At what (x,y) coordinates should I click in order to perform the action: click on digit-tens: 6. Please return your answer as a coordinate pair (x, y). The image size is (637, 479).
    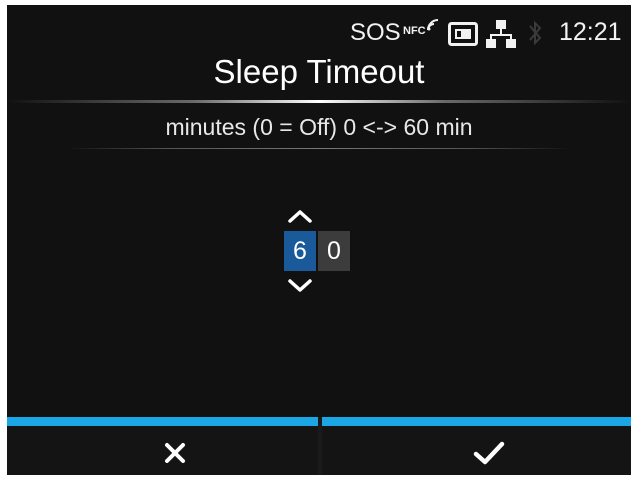
    Looking at the image, I should click on (300, 251).